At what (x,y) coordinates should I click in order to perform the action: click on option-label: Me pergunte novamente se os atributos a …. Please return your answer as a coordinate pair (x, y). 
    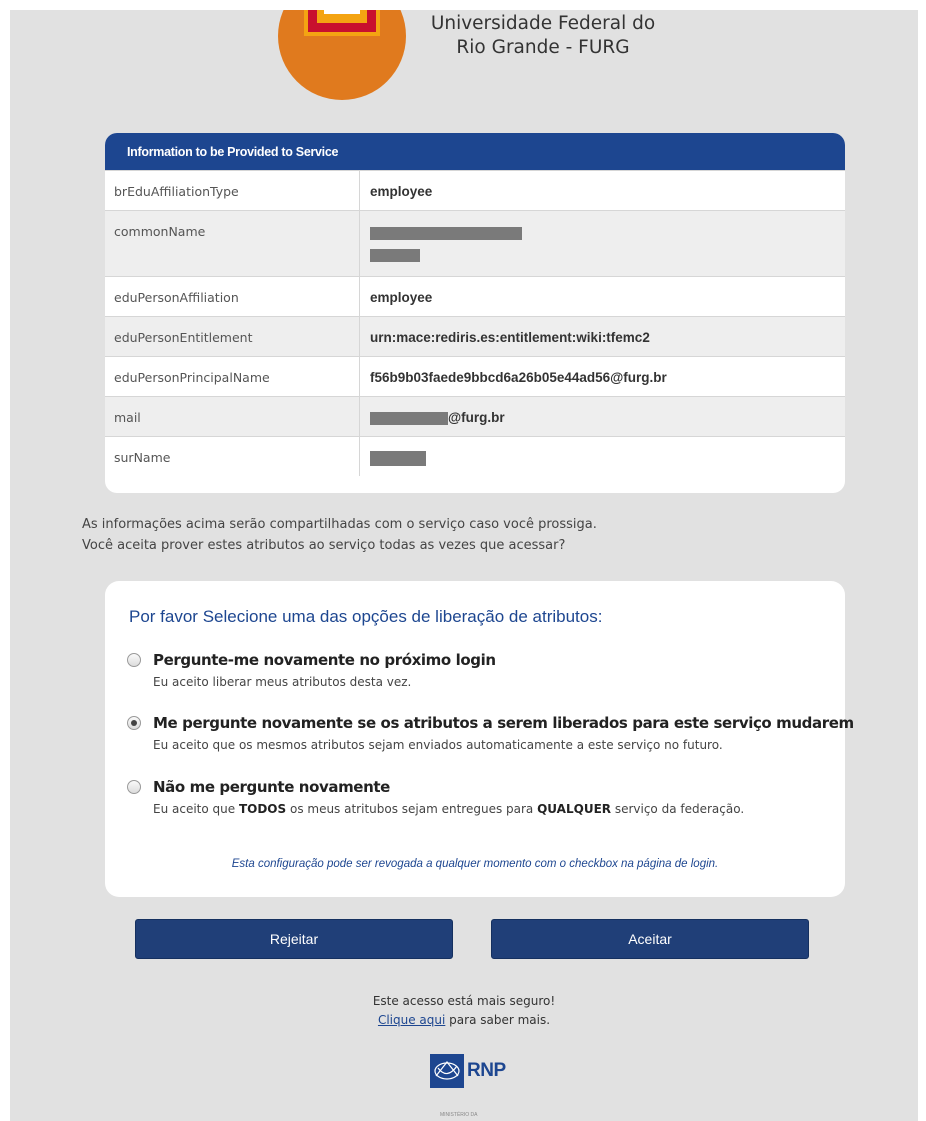
    Looking at the image, I should click on (503, 723).